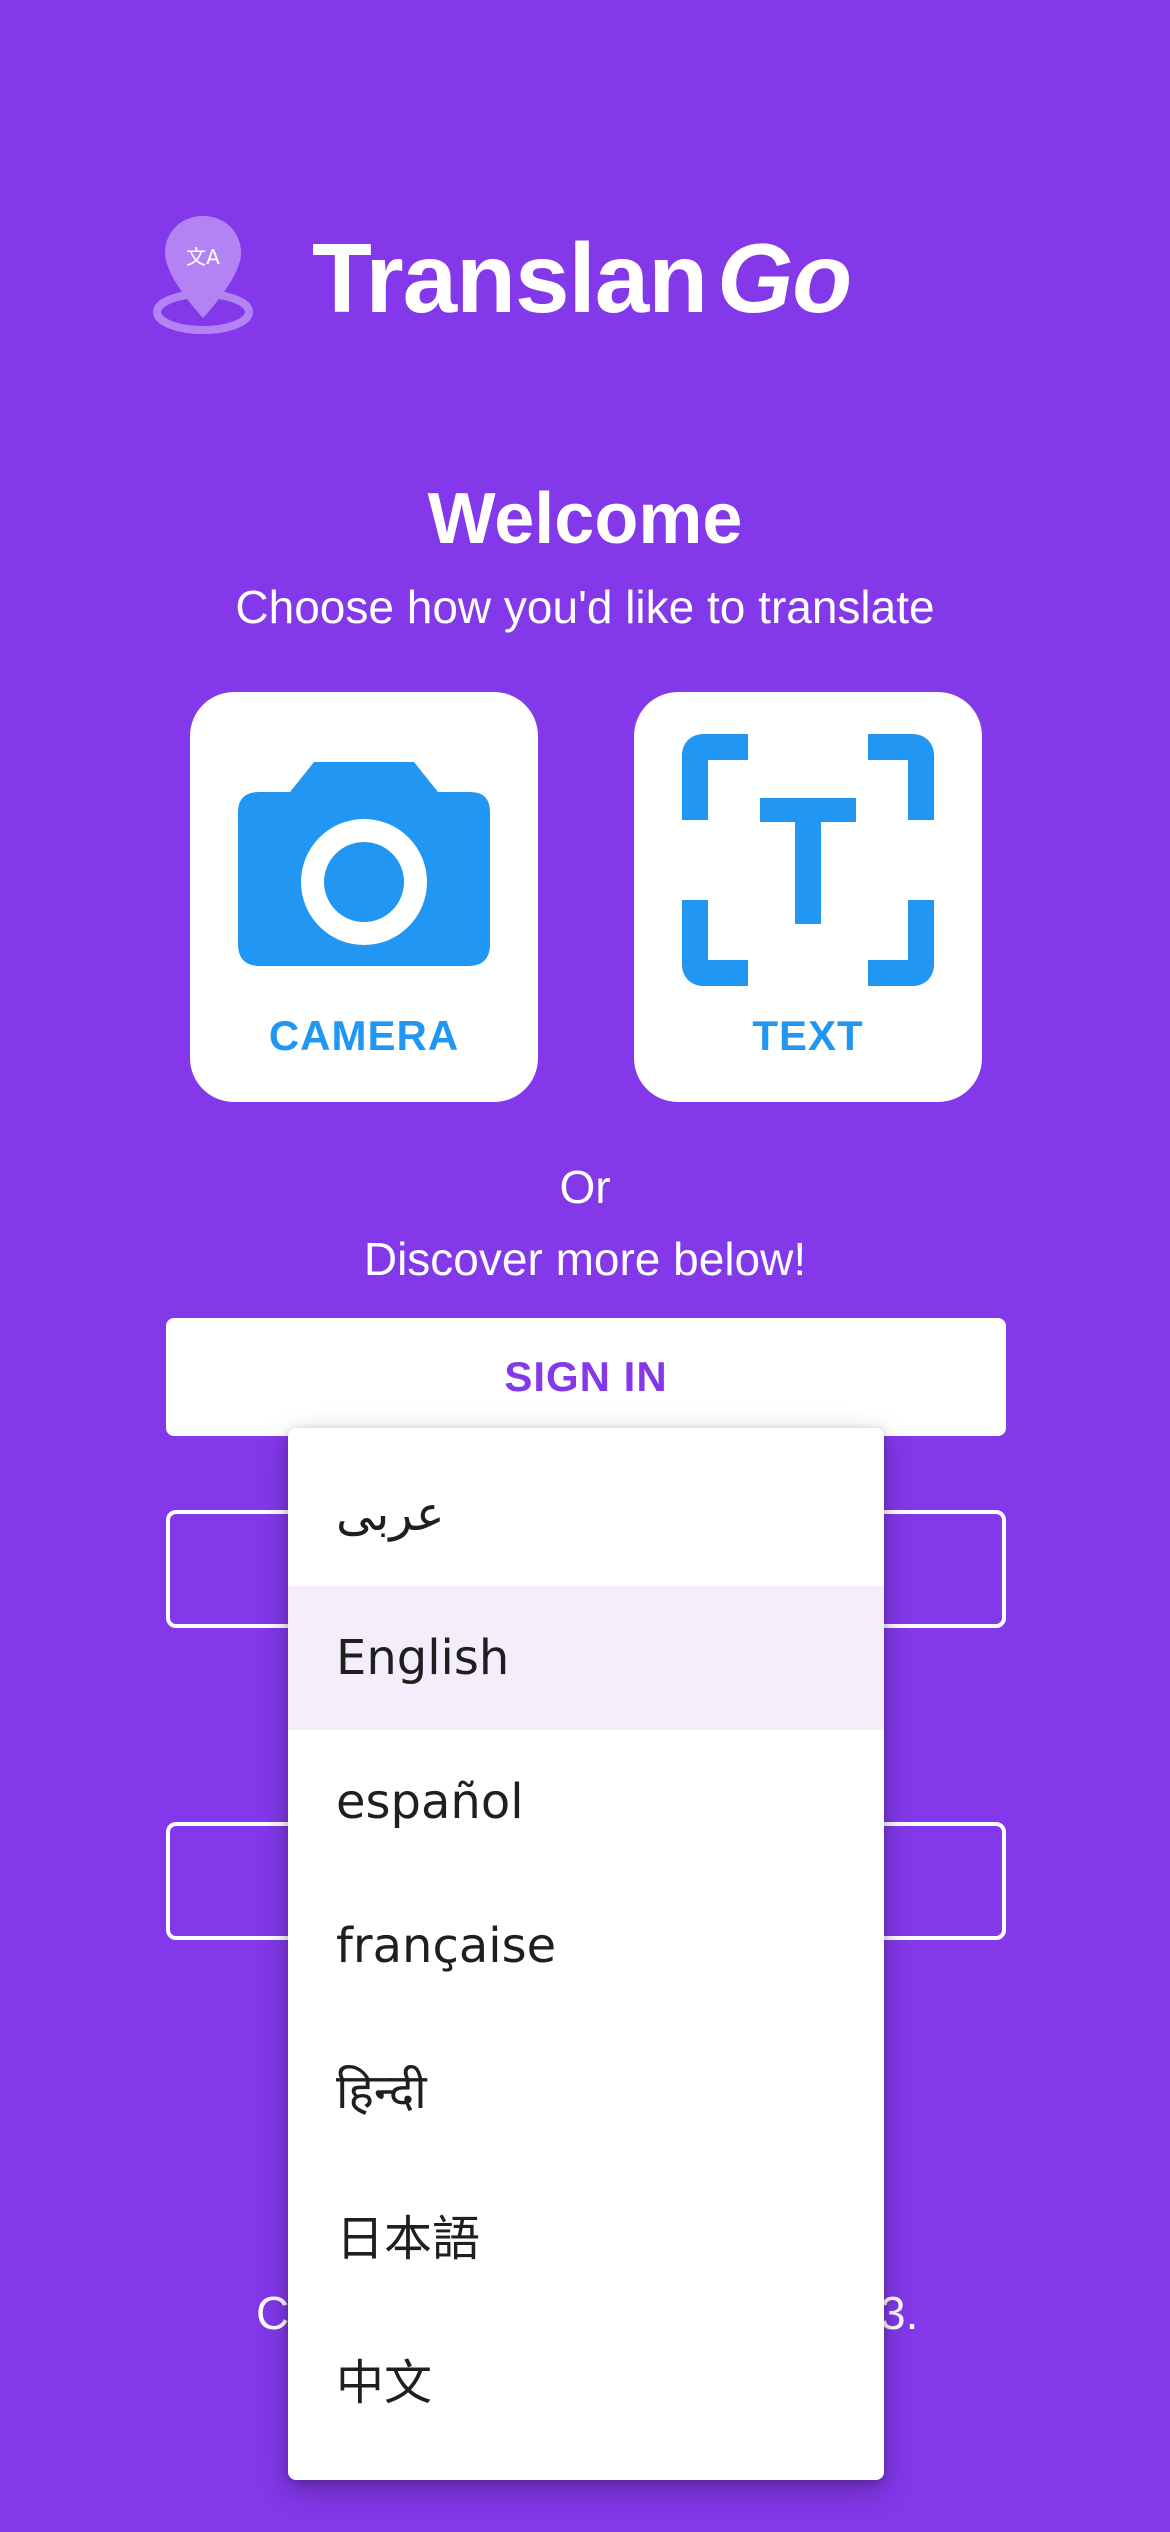 The image size is (1170, 2532). Describe the element at coordinates (203, 257) in the screenshot. I see `svg-text: 文A` at that location.